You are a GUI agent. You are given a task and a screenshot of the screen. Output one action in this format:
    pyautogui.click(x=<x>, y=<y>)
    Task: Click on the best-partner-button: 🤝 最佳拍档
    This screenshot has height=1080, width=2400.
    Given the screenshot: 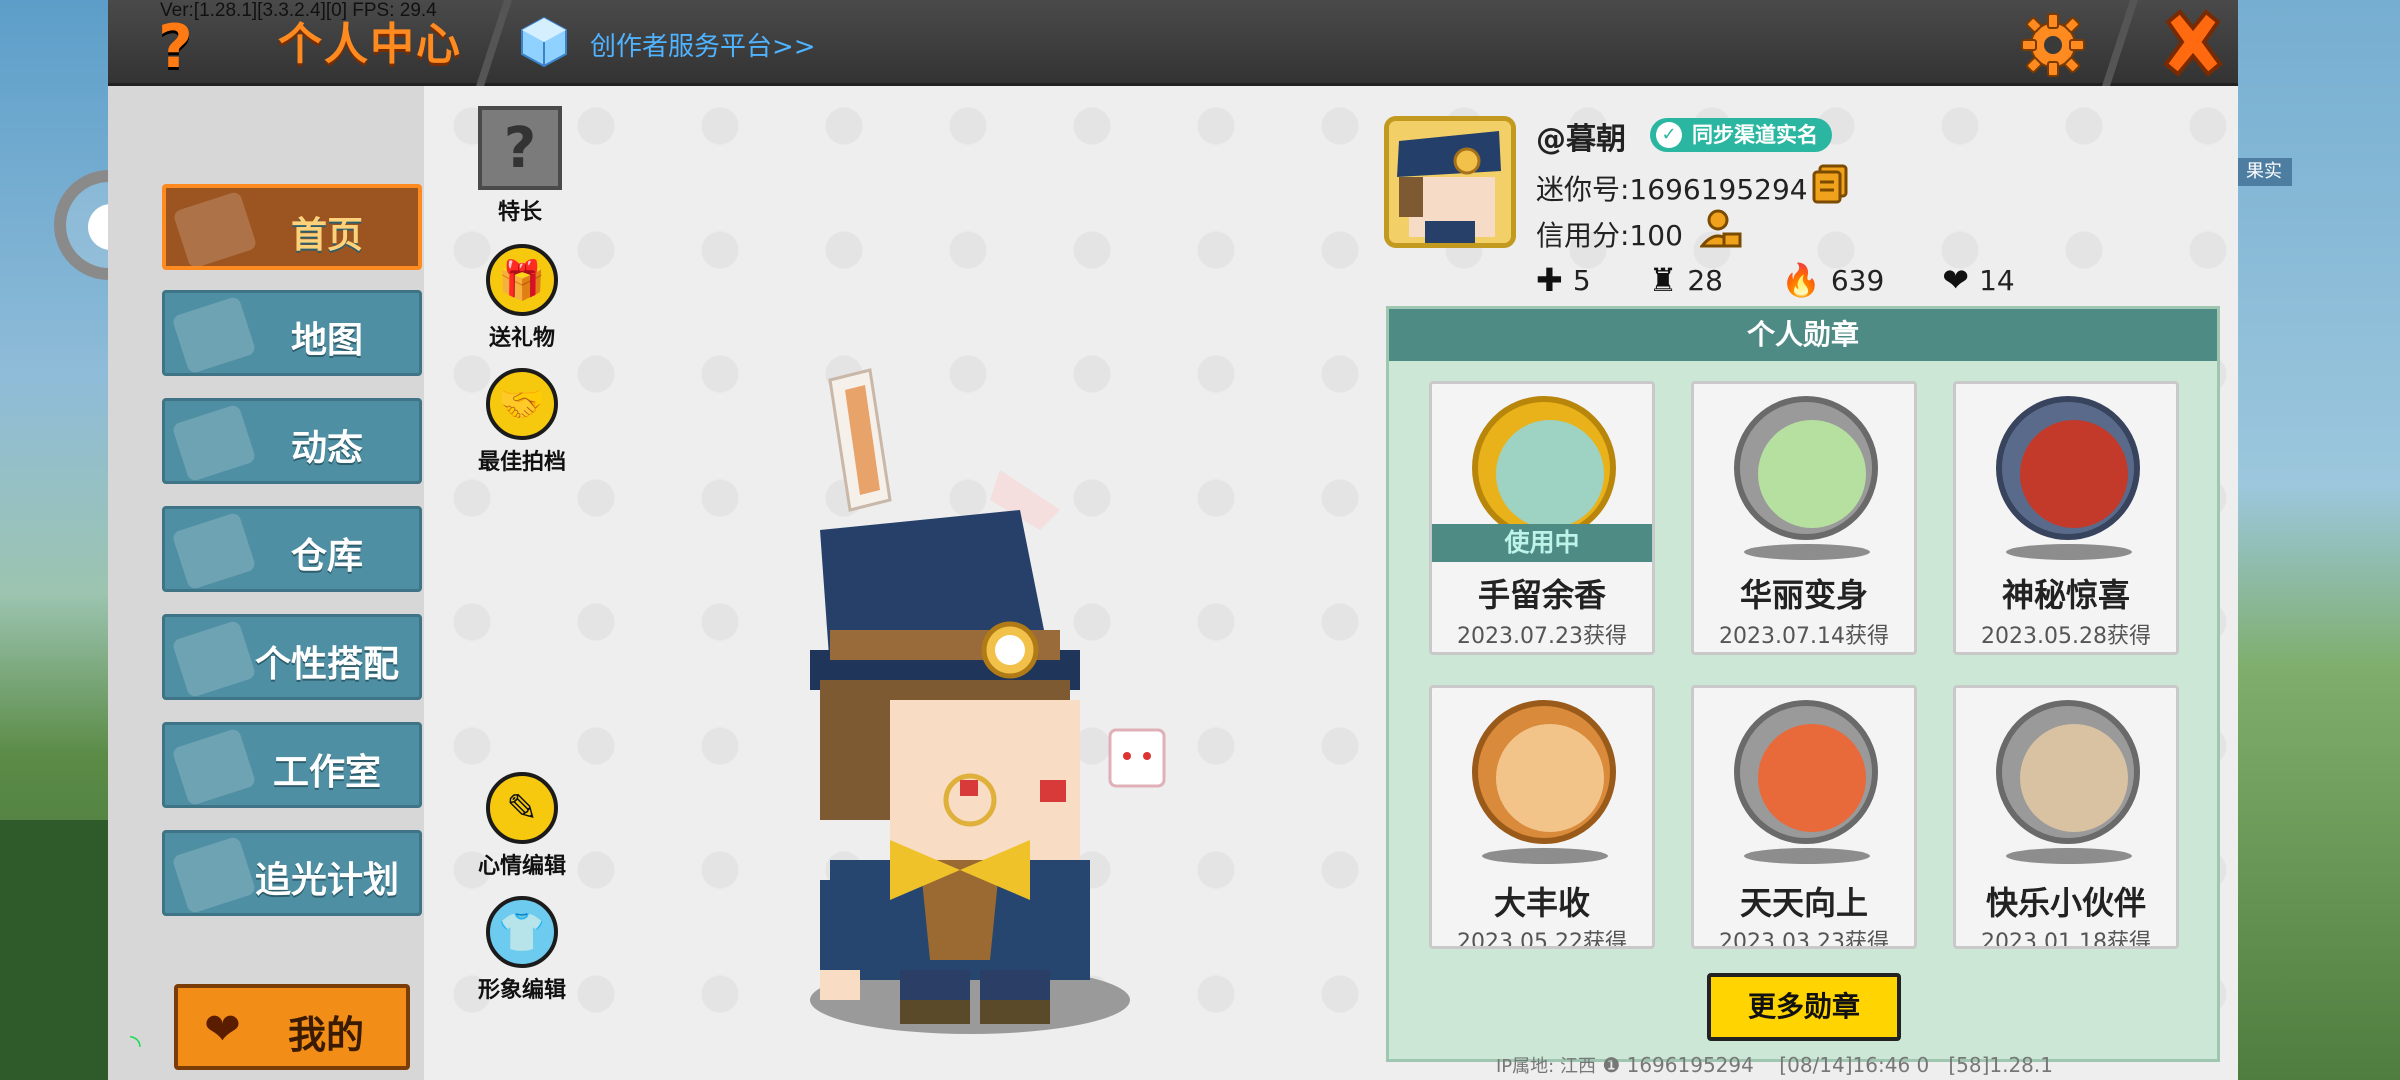 What is the action you would take?
    pyautogui.click(x=522, y=422)
    